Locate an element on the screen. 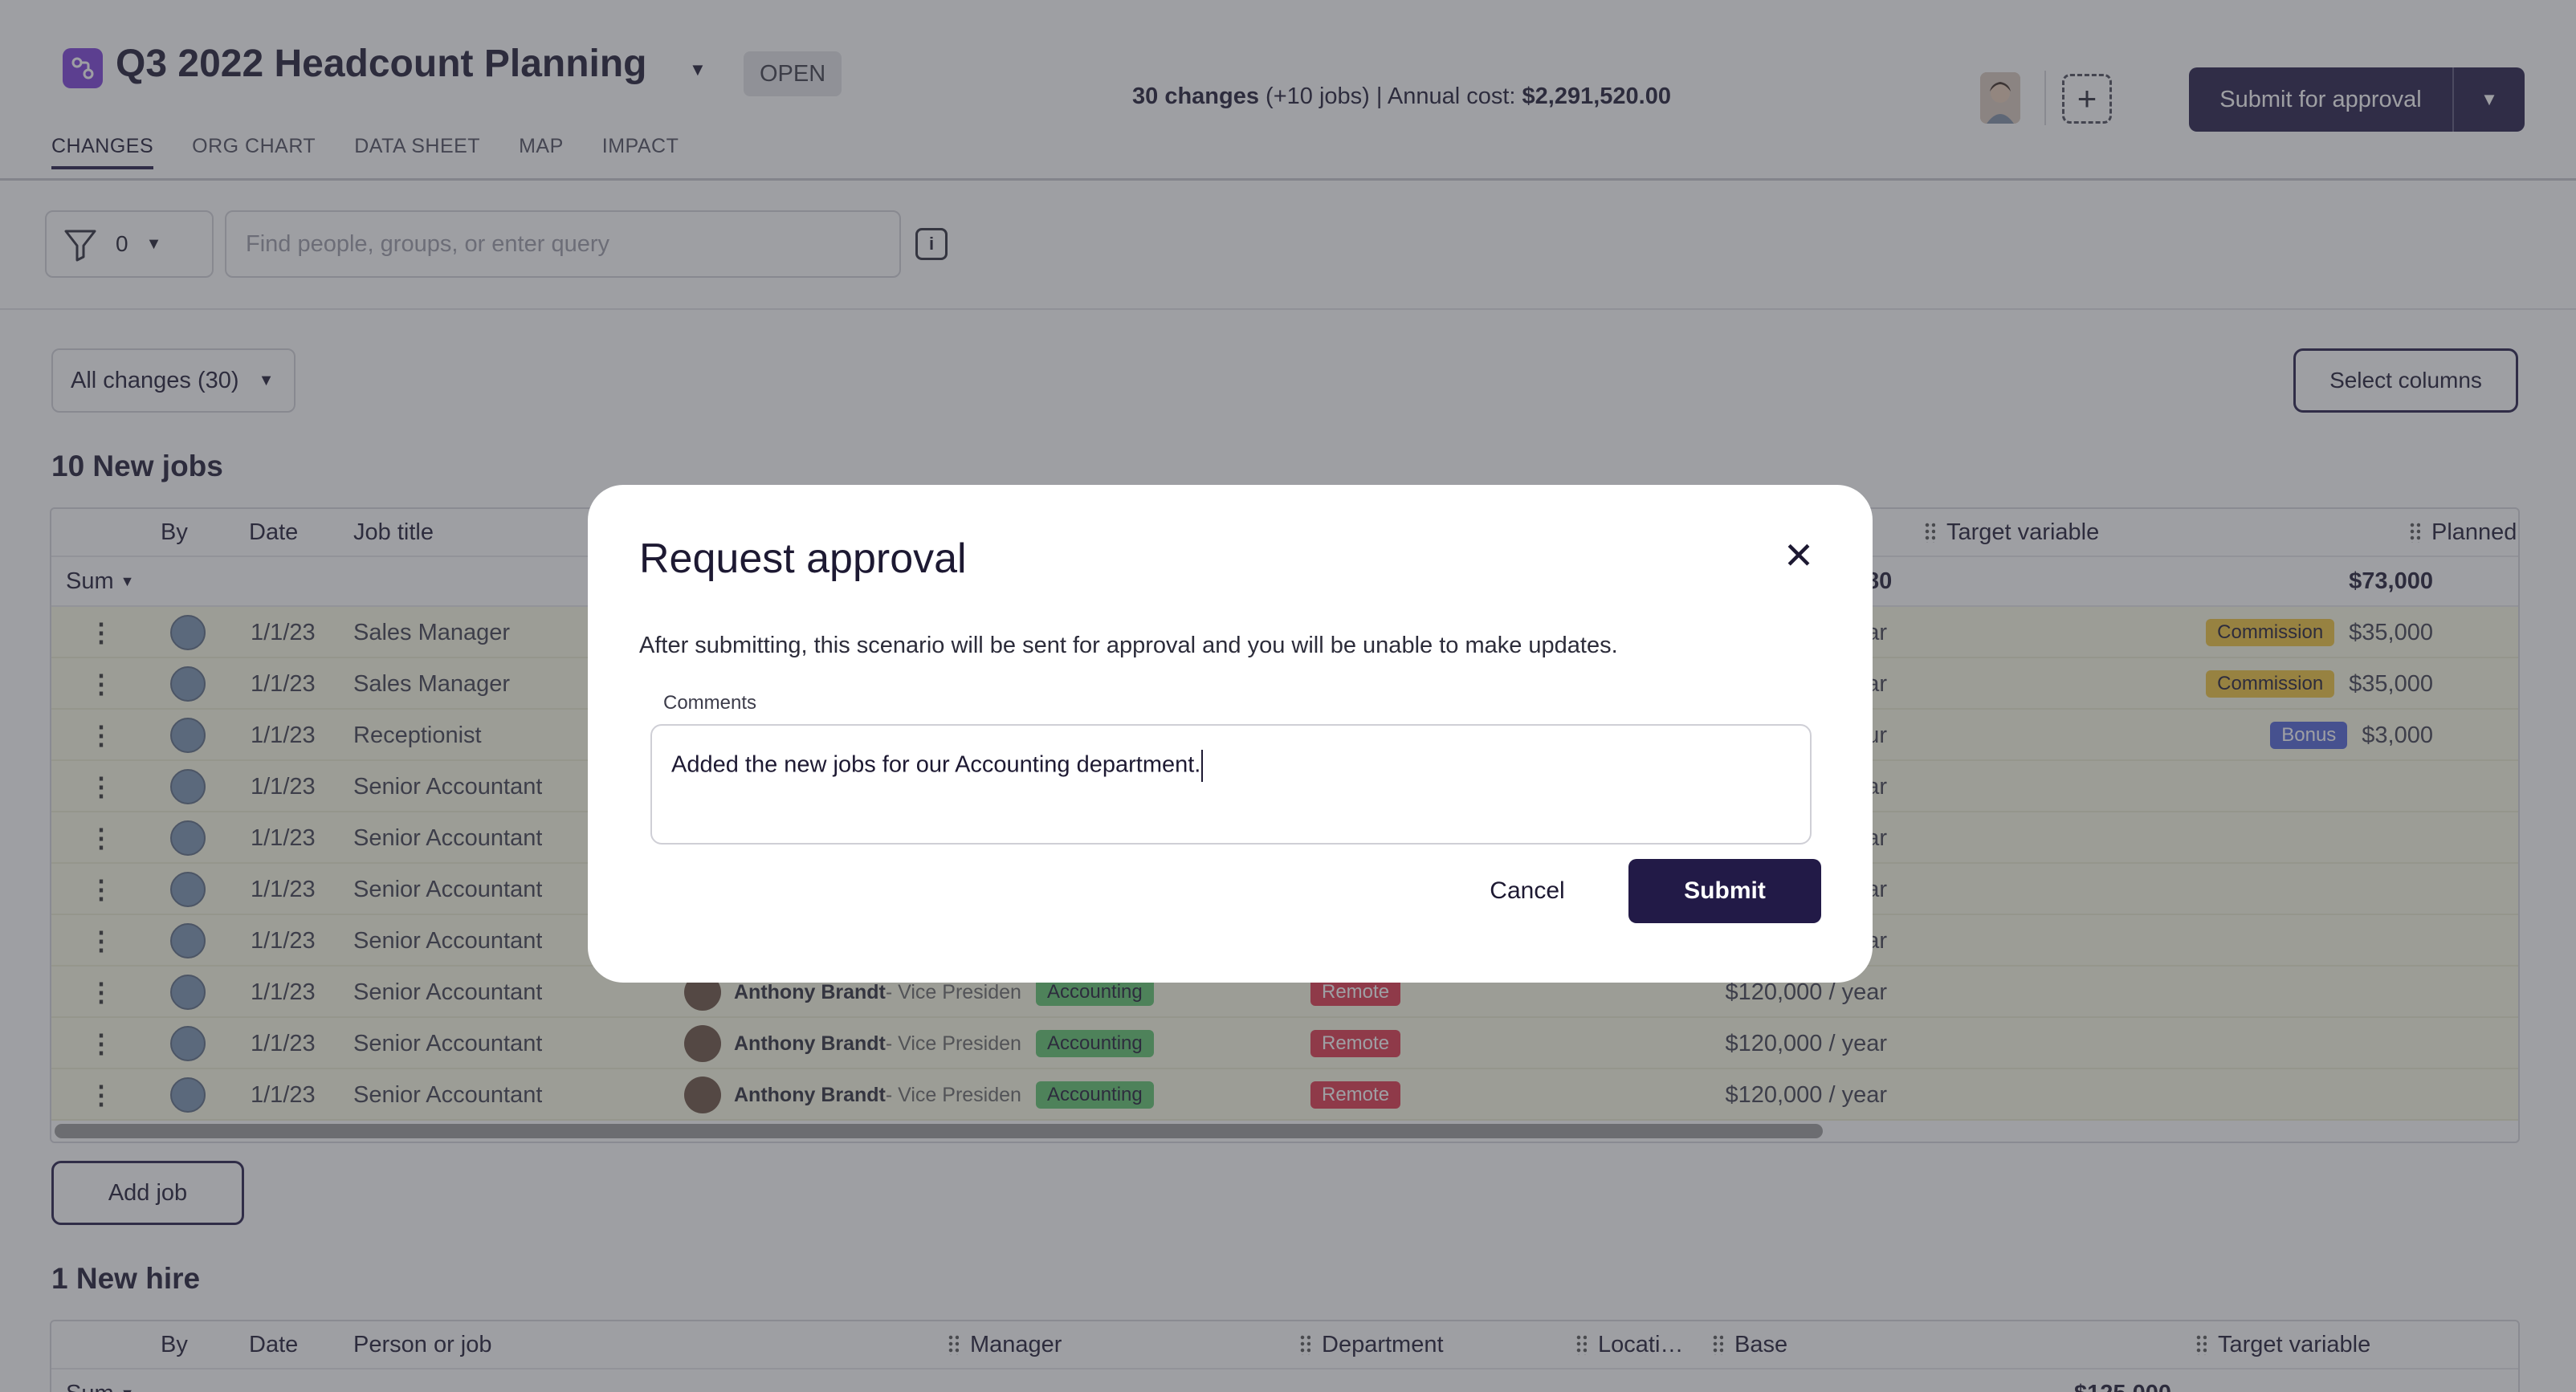 The height and width of the screenshot is (1392, 2576). close-icon: ✕ is located at coordinates (1798, 555).